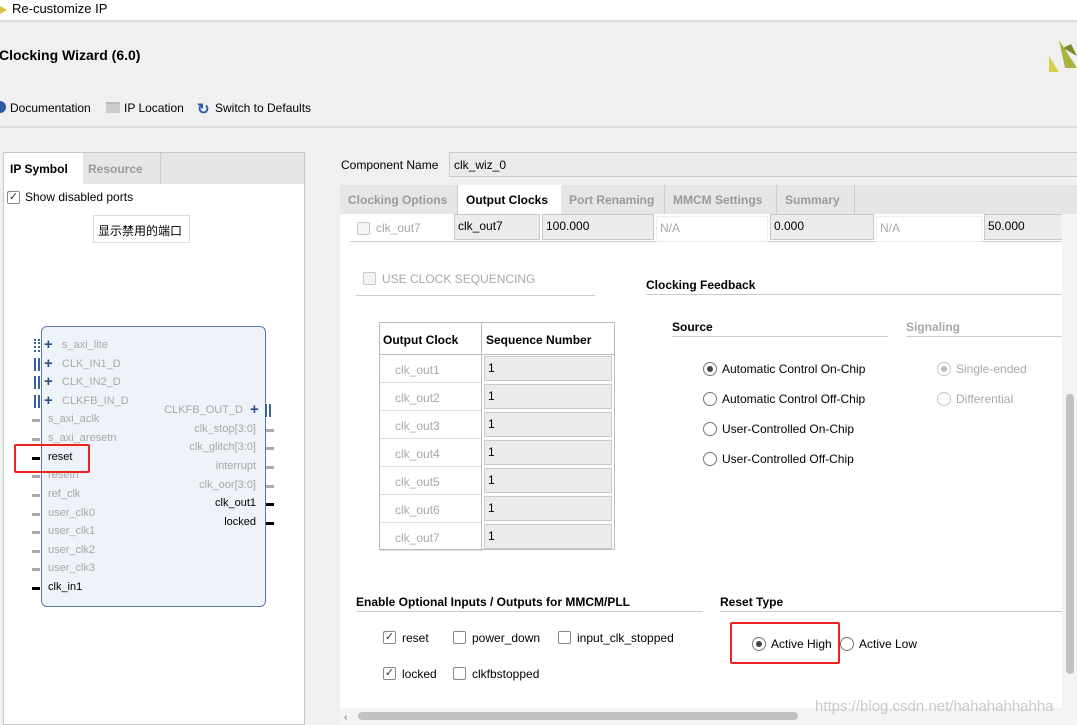  I want to click on duty-field: 50.000, so click(1024, 227).